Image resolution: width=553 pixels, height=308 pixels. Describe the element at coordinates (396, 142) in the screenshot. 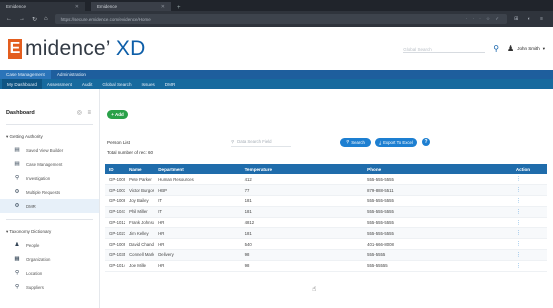

I see `export-excel-button: ⤓ Export To Excel` at that location.